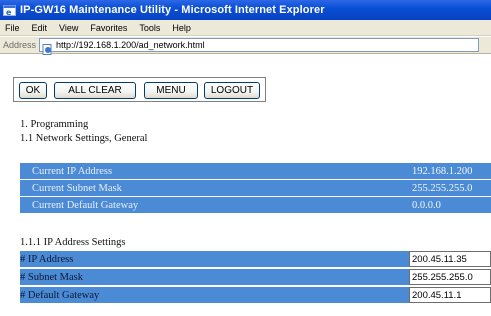 The width and height of the screenshot is (491, 316). I want to click on svg-text: e, so click(9, 12).